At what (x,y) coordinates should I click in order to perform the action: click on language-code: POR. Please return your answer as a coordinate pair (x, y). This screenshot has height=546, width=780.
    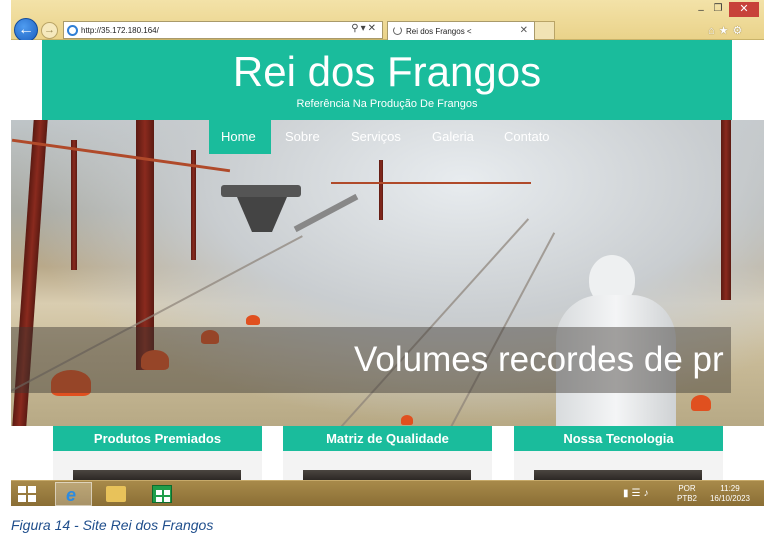
    Looking at the image, I should click on (687, 488).